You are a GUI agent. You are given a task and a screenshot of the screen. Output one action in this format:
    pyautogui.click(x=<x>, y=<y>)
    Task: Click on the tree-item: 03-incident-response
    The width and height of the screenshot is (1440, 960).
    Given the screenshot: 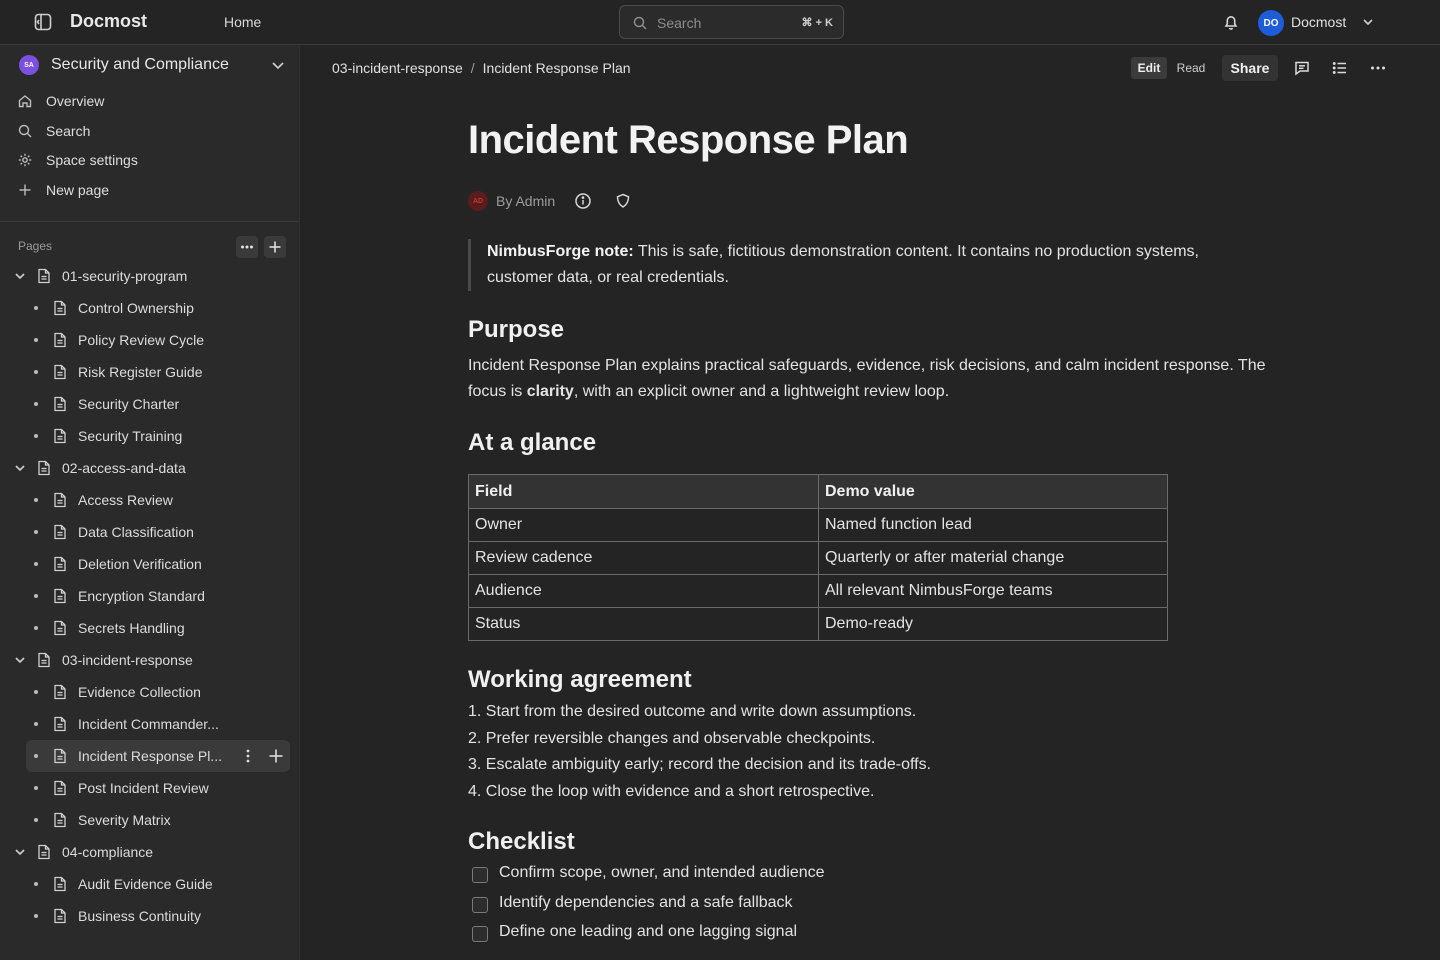 What is the action you would take?
    pyautogui.click(x=149, y=660)
    